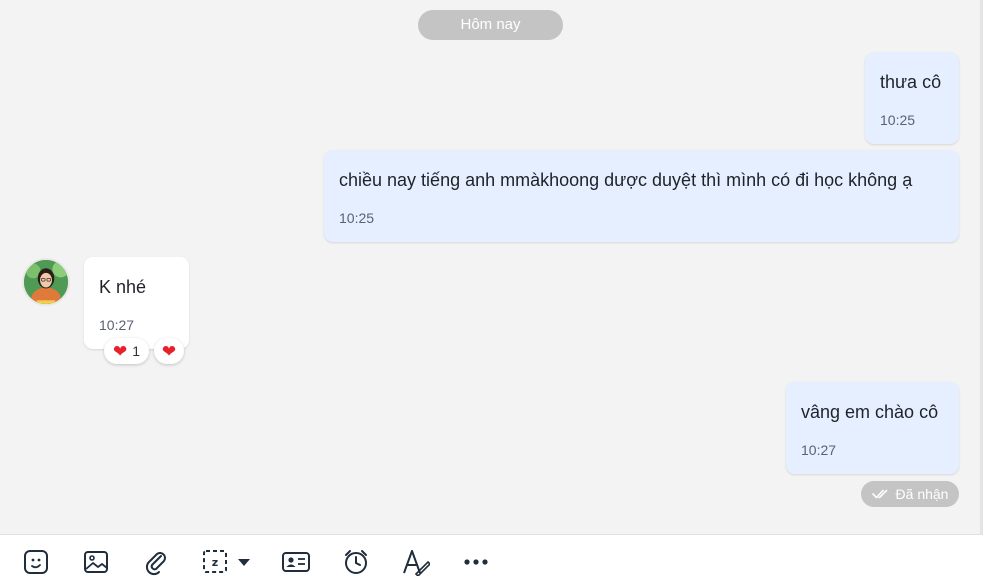  I want to click on reminder-icon, so click(356, 562).